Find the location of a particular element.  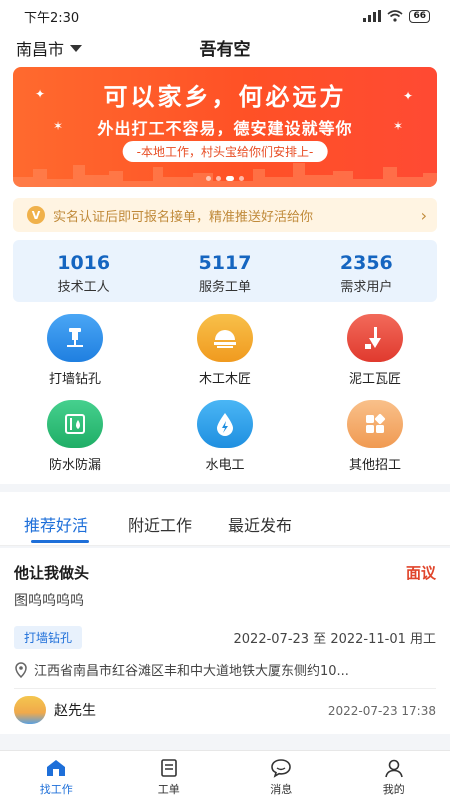

nav-label: 找工作 is located at coordinates (56, 789).